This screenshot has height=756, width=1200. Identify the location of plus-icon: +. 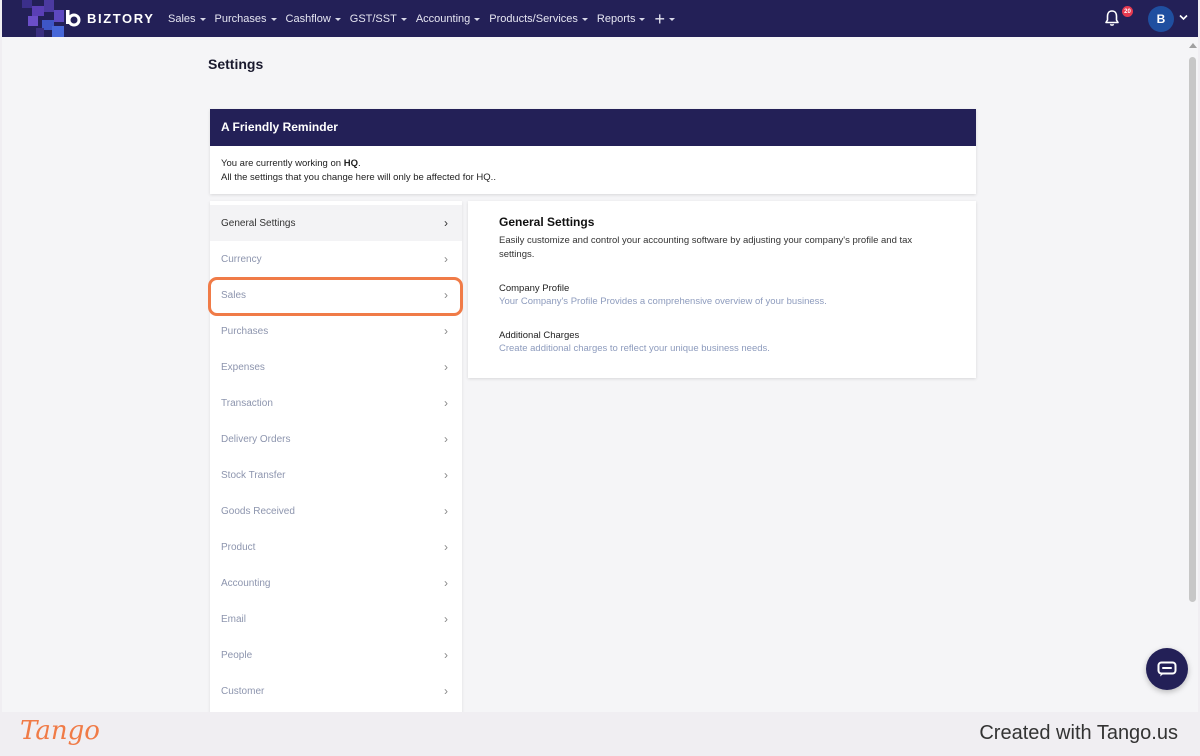
(659, 18).